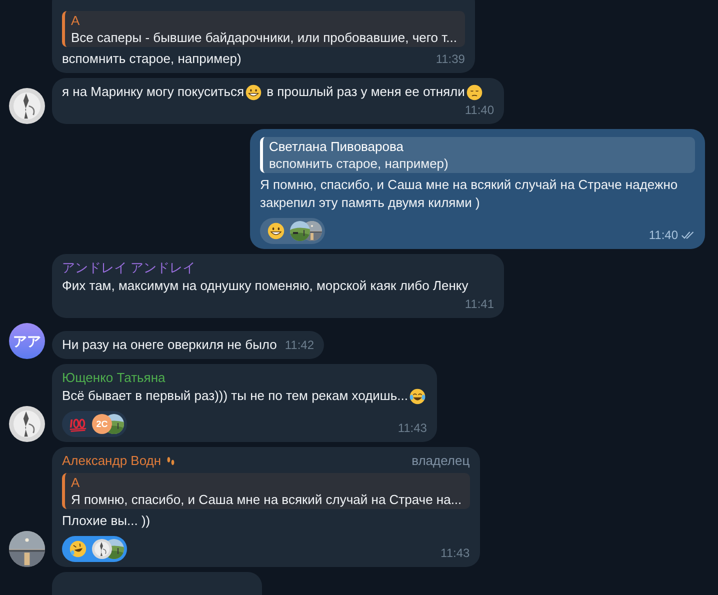  I want to click on message-text: в прошлый раз у меня ее отняли, so click(365, 92).